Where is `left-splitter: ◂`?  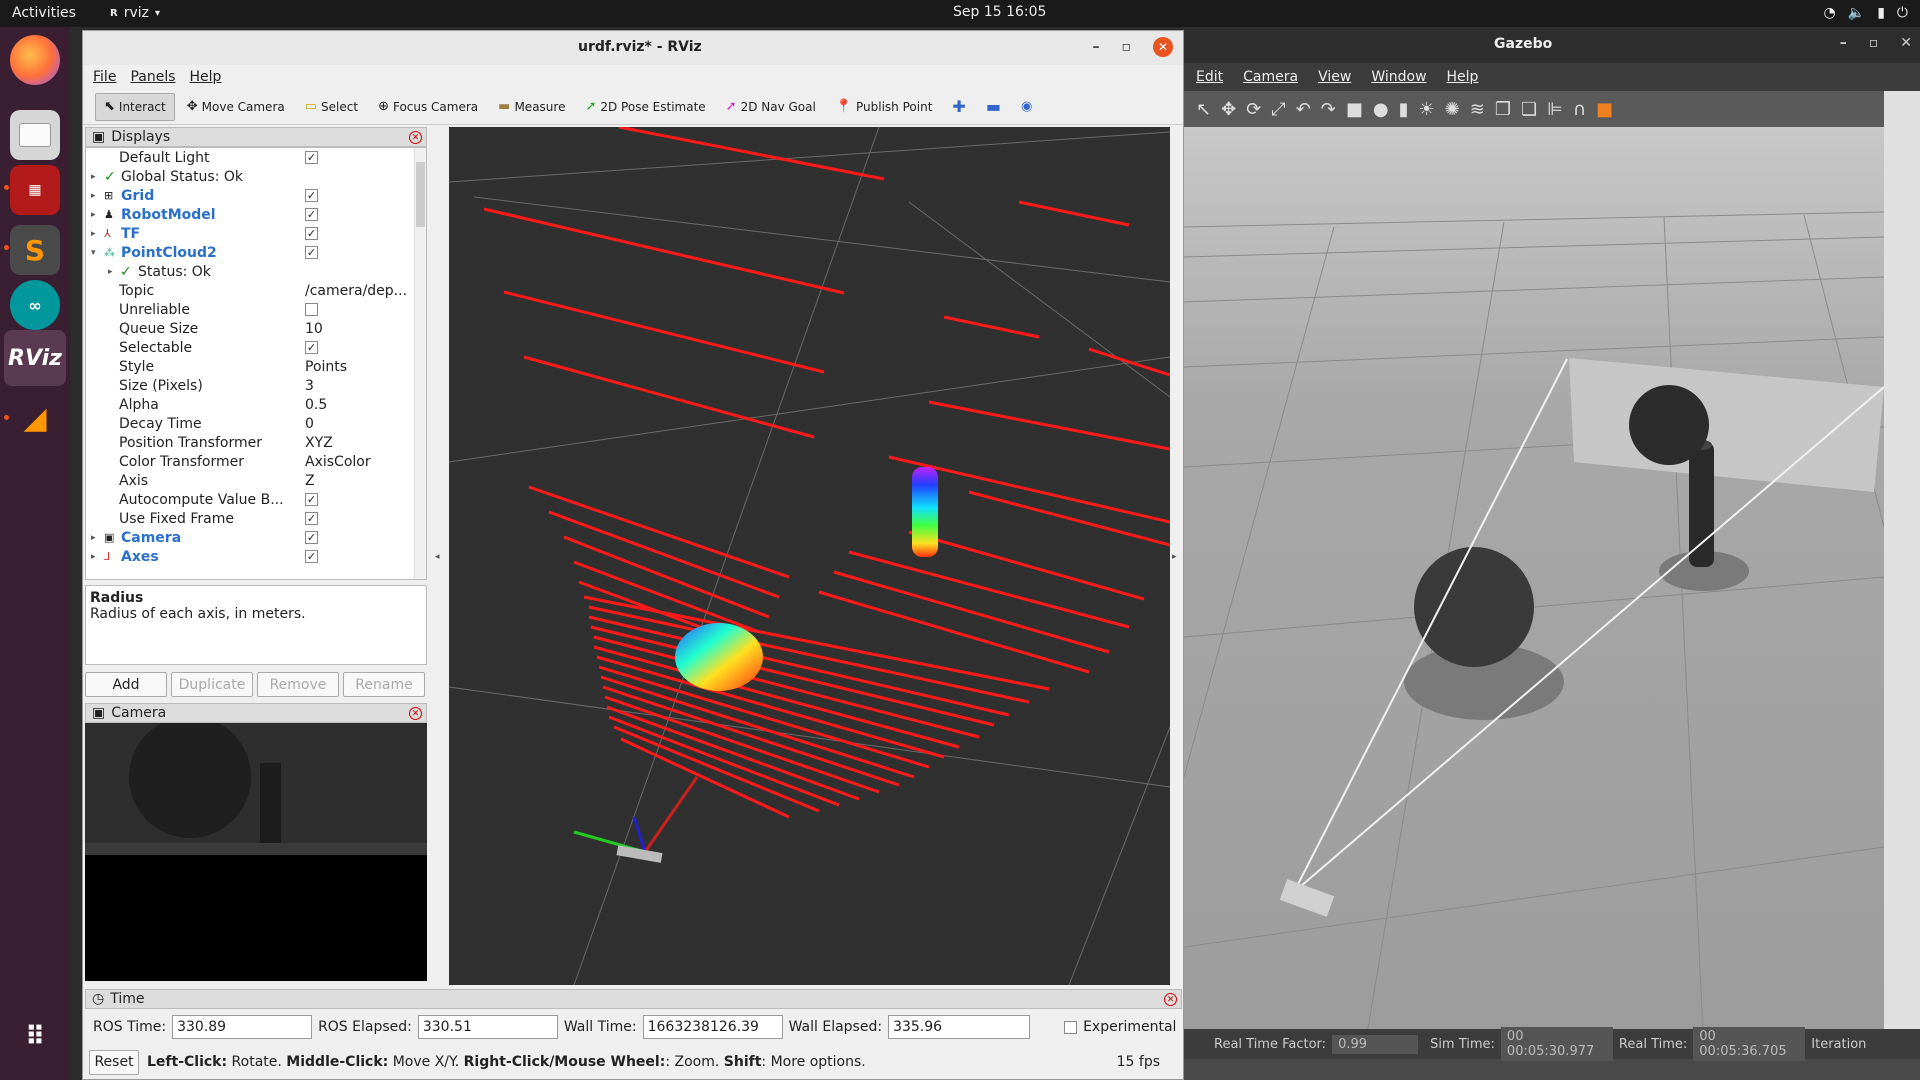
left-splitter: ◂ is located at coordinates (441, 556).